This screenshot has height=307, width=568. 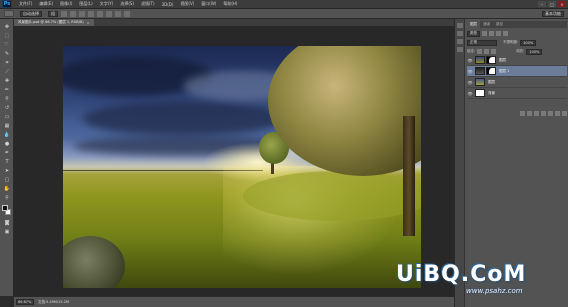 What do you see at coordinates (168, 4) in the screenshot?
I see `menu-3d: 3D(D)` at bounding box center [168, 4].